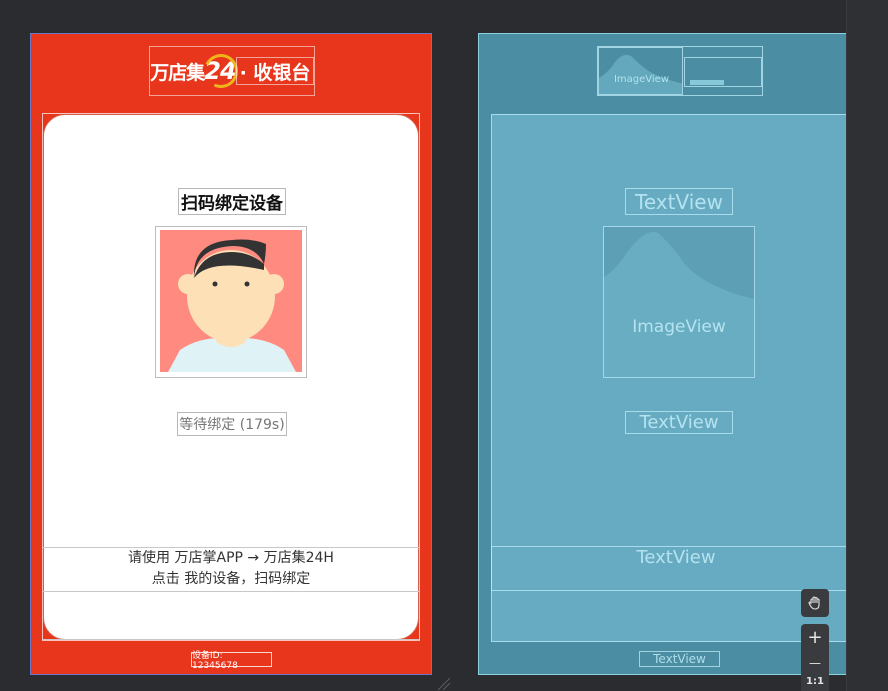  I want to click on bp-wait-textview: TextView, so click(679, 422).